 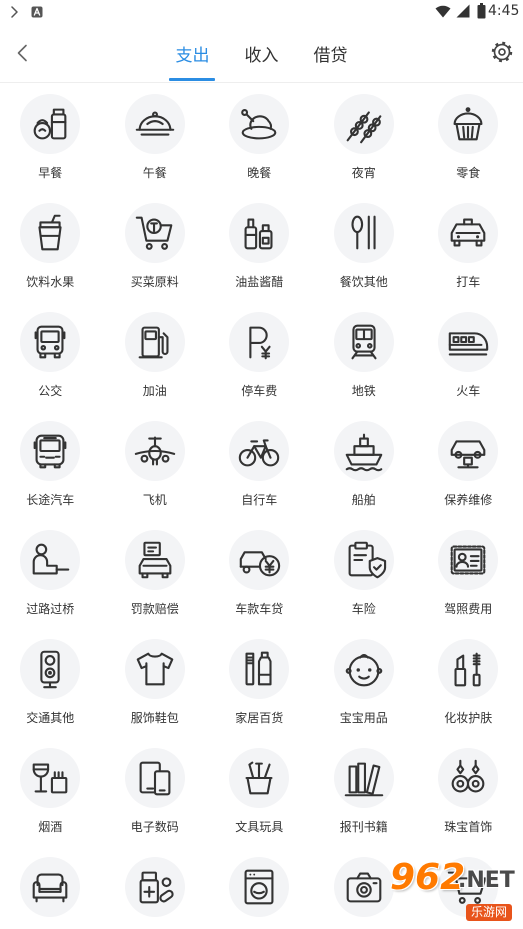 I want to click on dining-other-icon, so click(x=363, y=232).